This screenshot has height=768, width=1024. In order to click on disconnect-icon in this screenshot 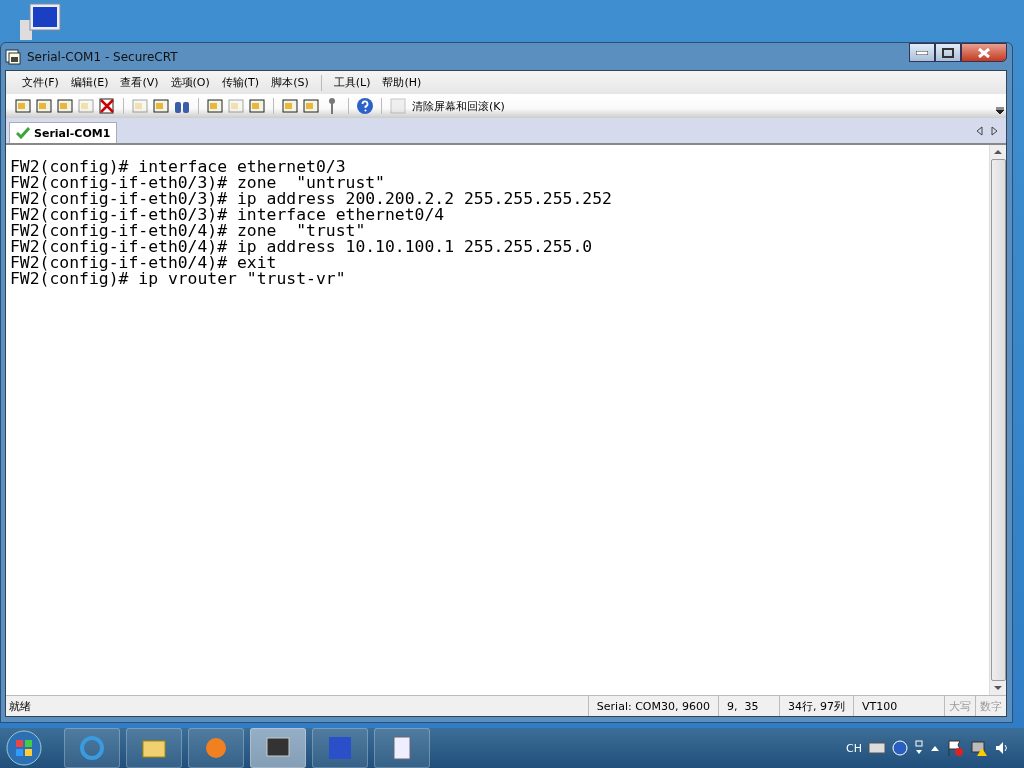, I will do `click(107, 106)`.